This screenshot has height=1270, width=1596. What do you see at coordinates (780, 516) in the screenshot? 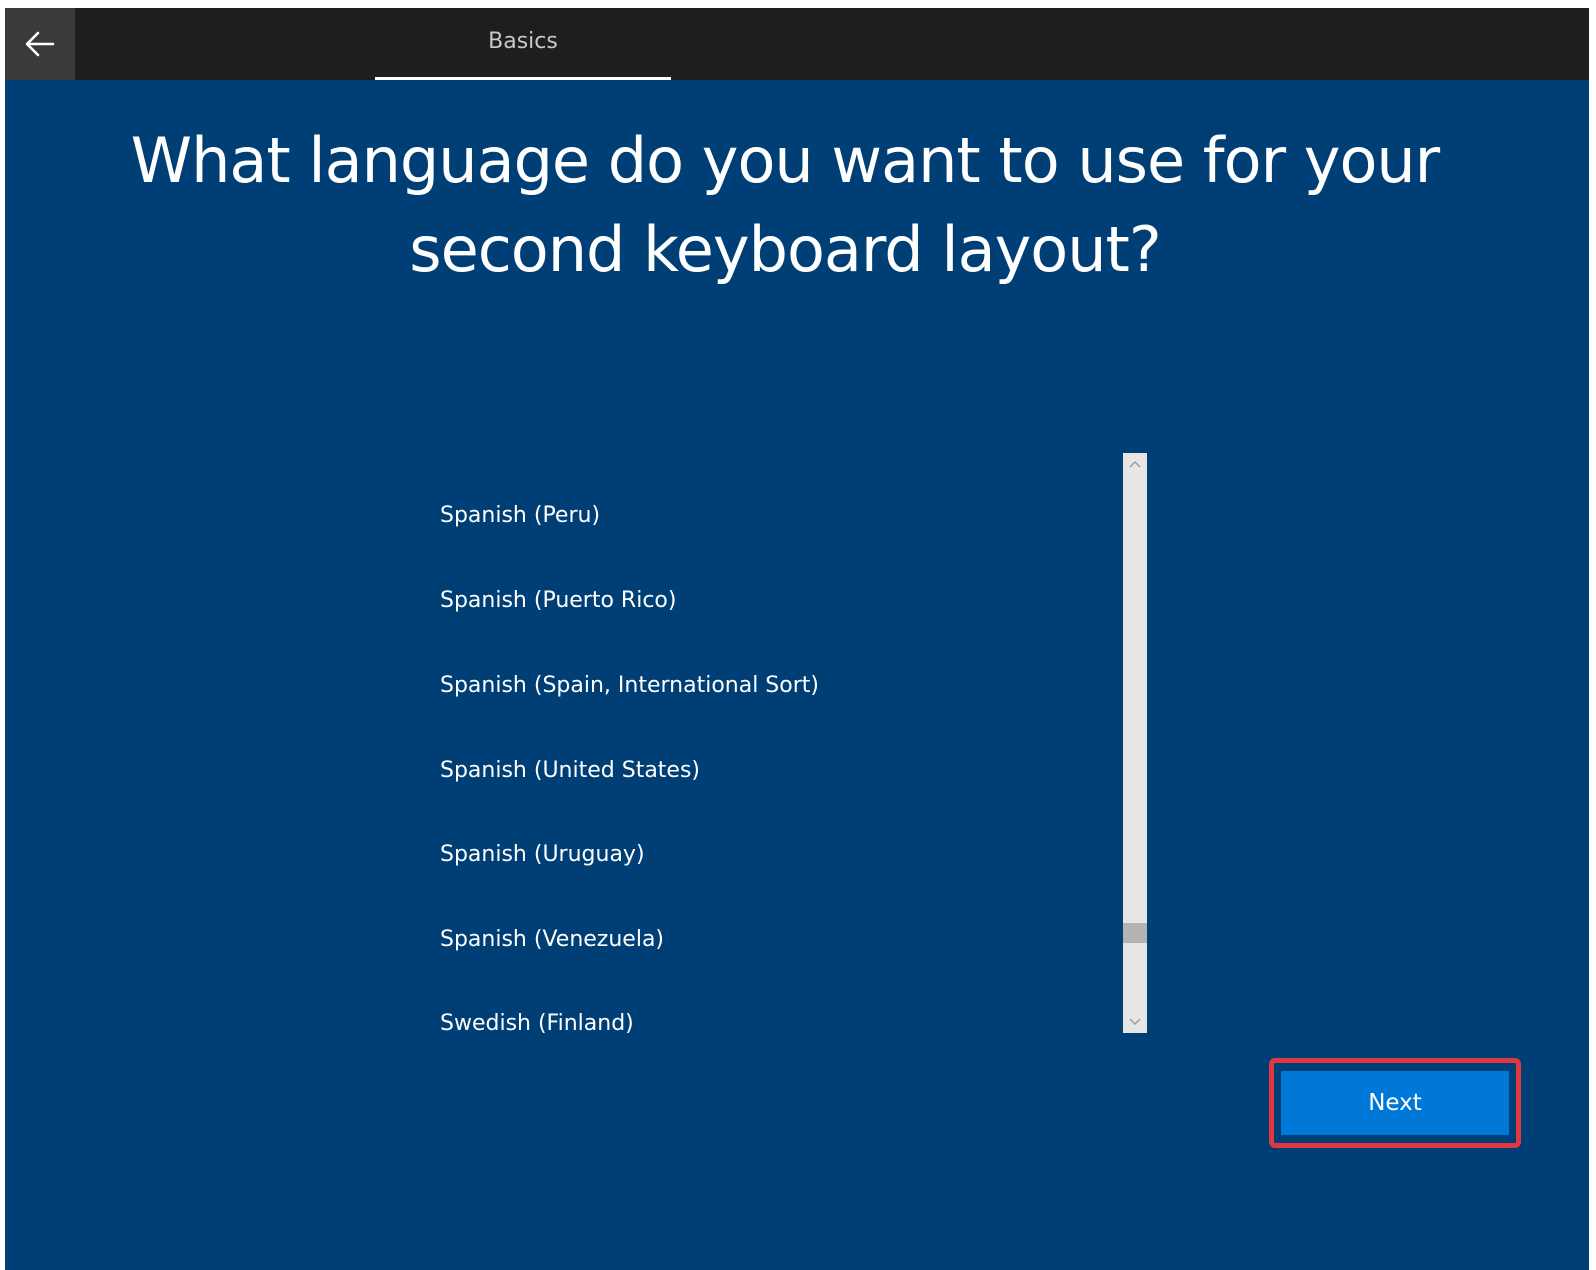
I see `language-list-item: Spanish (Peru)` at bounding box center [780, 516].